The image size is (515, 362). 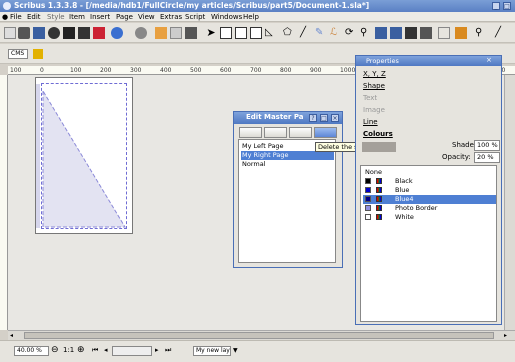 What do you see at coordinates (5, 17) in the screenshot?
I see `scribus-menu-icon: ●` at bounding box center [5, 17].